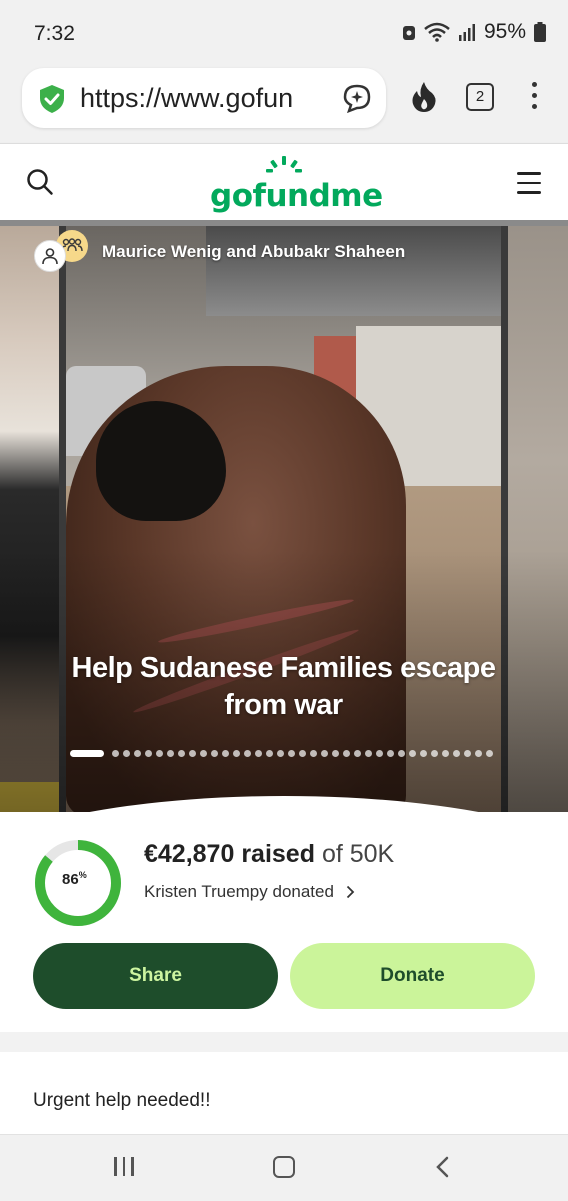 The width and height of the screenshot is (568, 1201). Describe the element at coordinates (424, 97) in the screenshot. I see `fire-icon` at that location.